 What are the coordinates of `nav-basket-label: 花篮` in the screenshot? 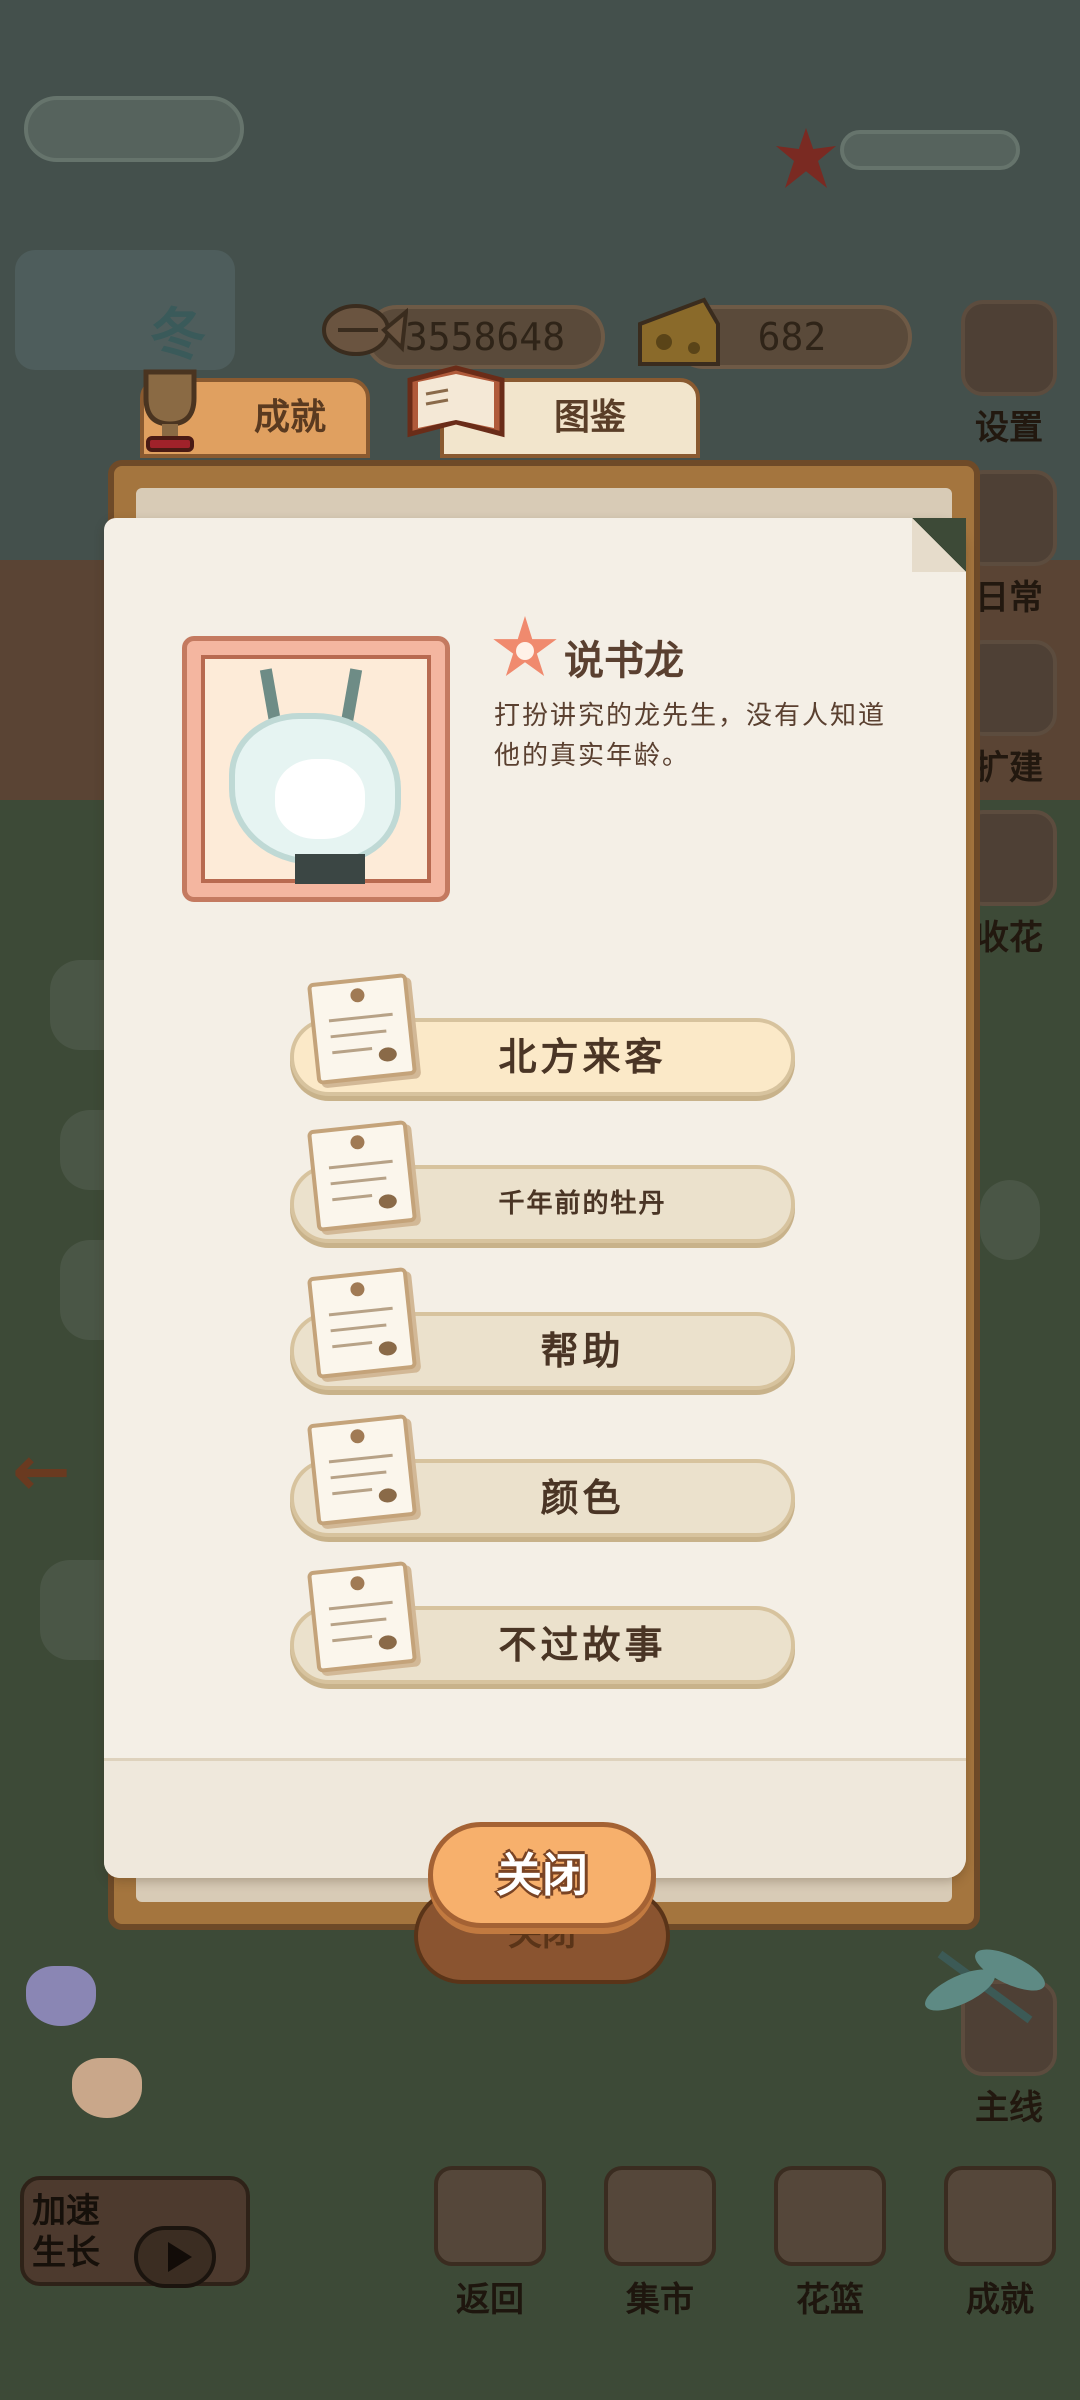 It's located at (830, 2300).